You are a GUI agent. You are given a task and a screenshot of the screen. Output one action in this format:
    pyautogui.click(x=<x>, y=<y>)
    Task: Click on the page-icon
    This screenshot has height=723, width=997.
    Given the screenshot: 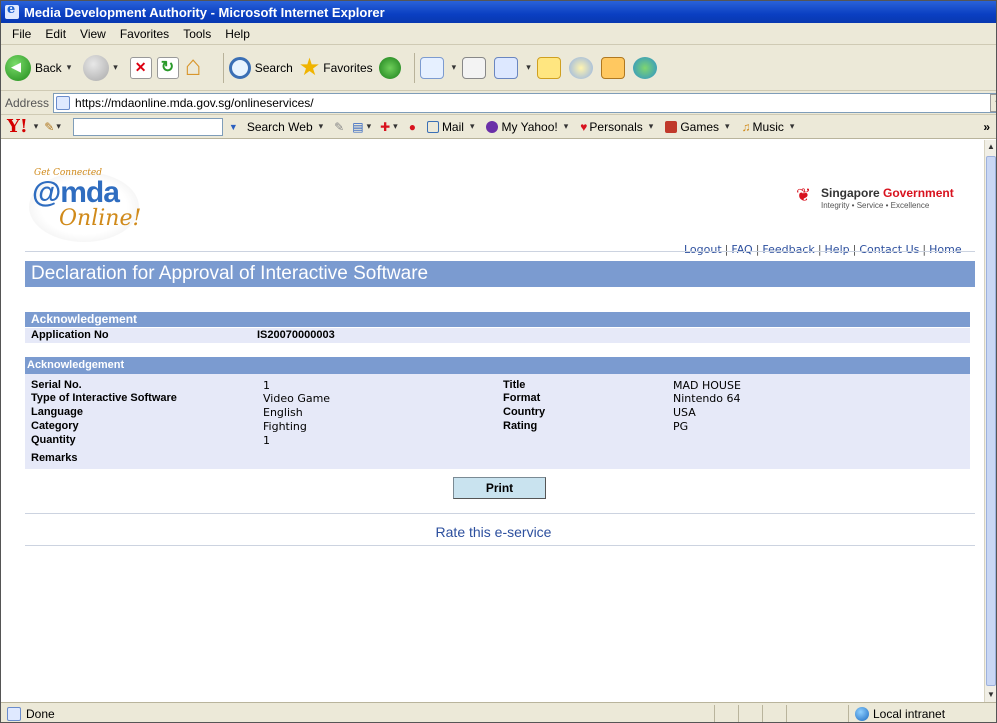 What is the action you would take?
    pyautogui.click(x=63, y=102)
    